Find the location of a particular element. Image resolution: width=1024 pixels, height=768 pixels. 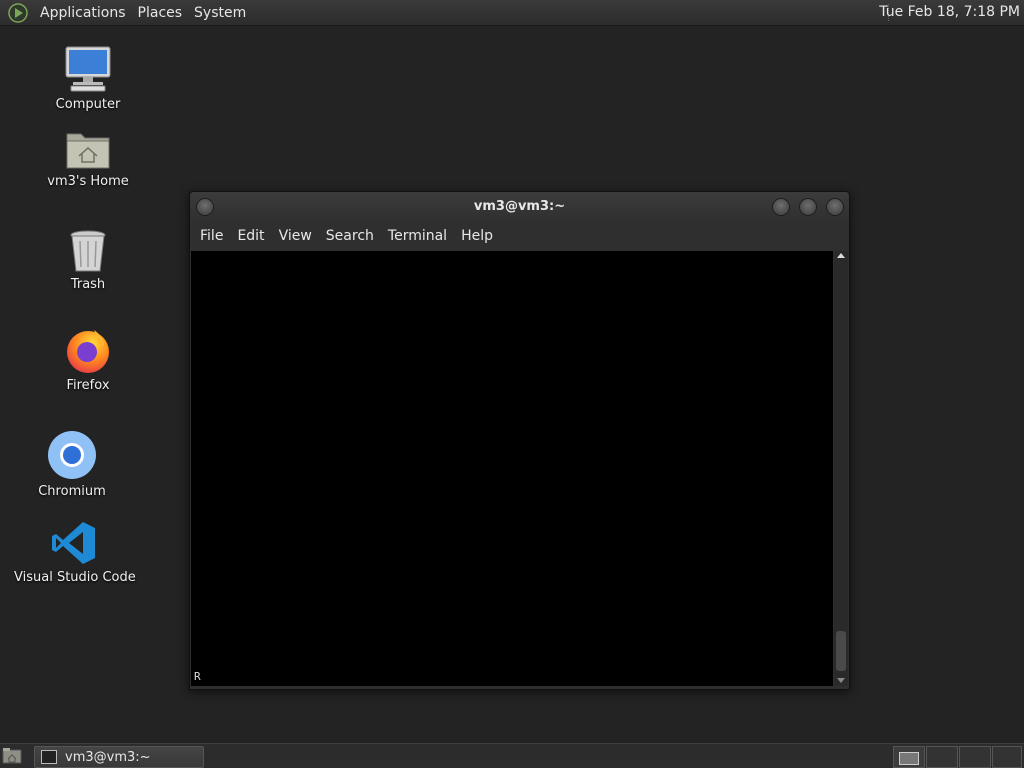

chromium-icon is located at coordinates (72, 455).